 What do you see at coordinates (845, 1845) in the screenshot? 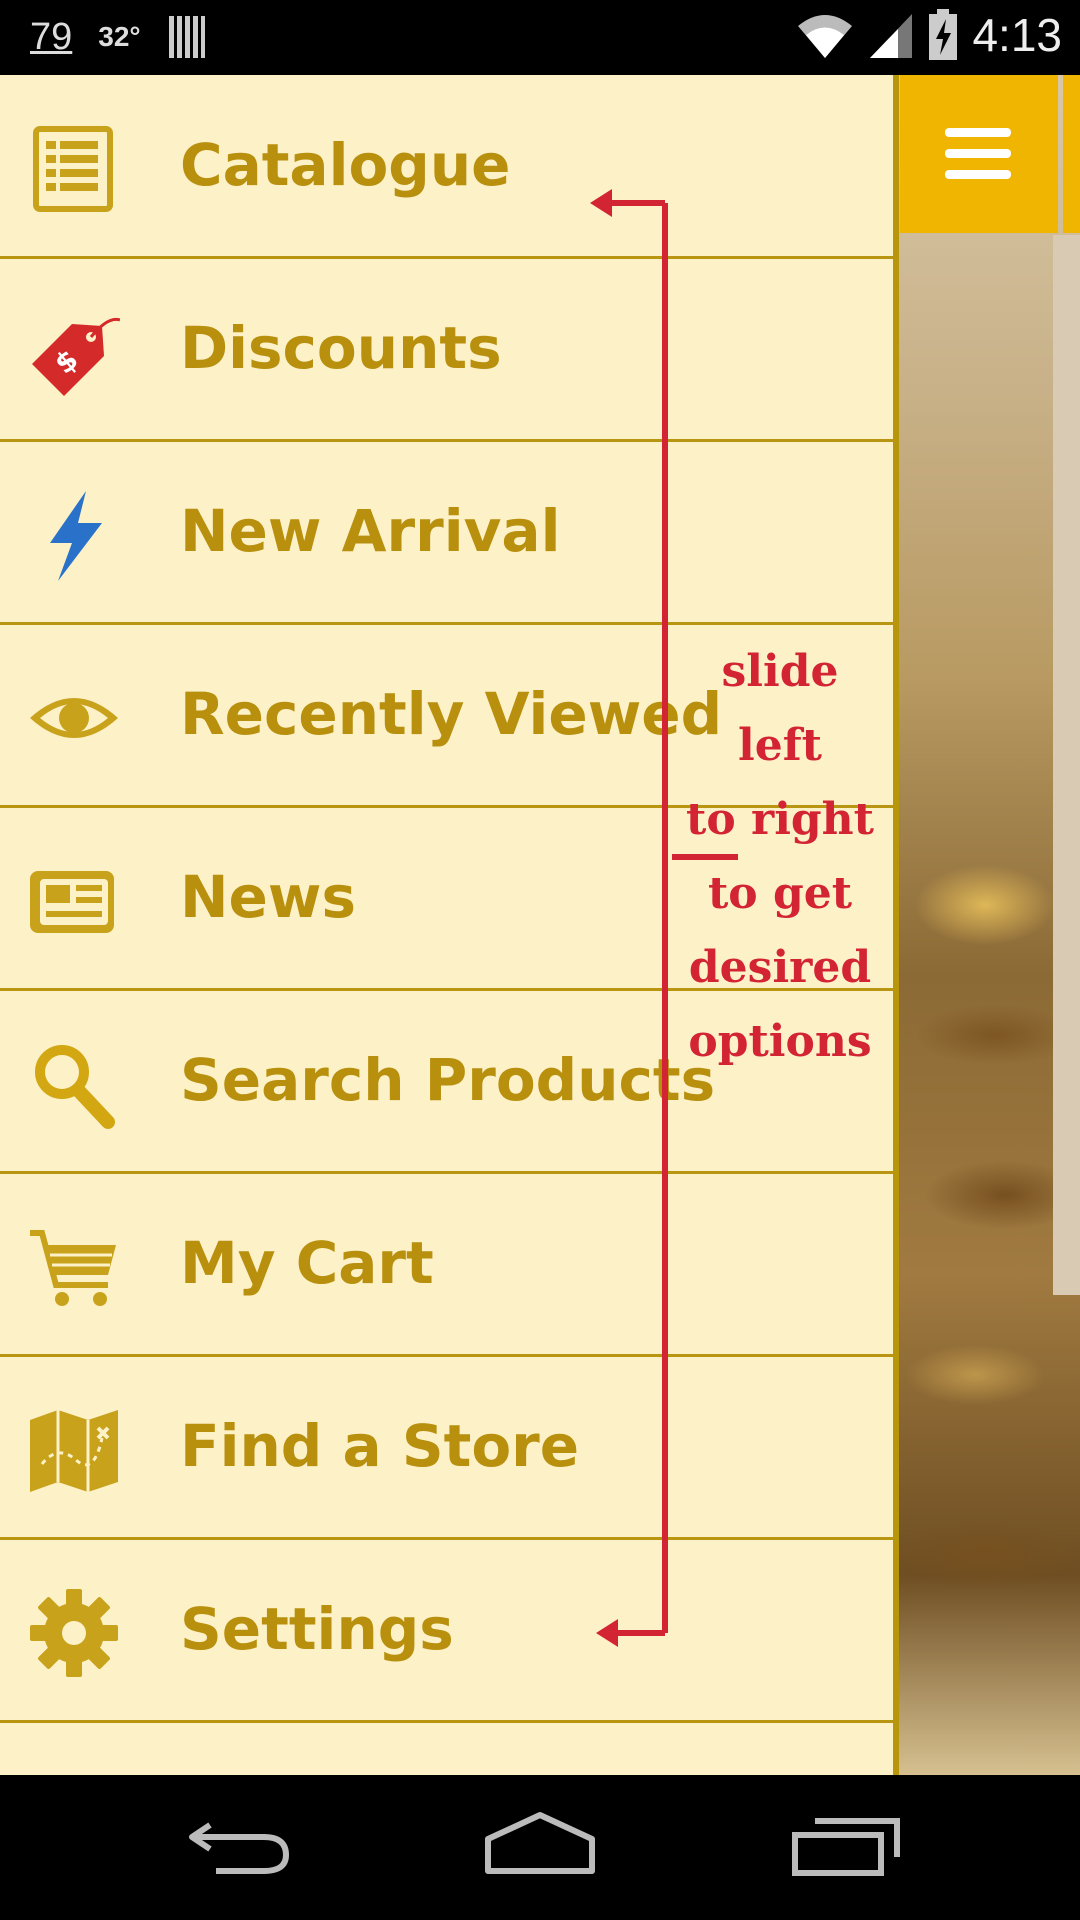
I see `recent-apps-icon` at bounding box center [845, 1845].